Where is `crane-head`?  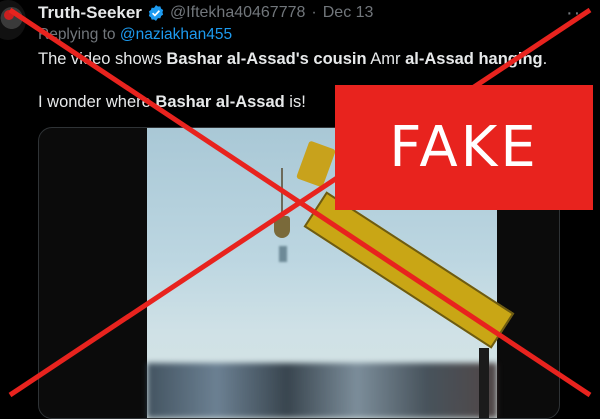
crane-head is located at coordinates (316, 164).